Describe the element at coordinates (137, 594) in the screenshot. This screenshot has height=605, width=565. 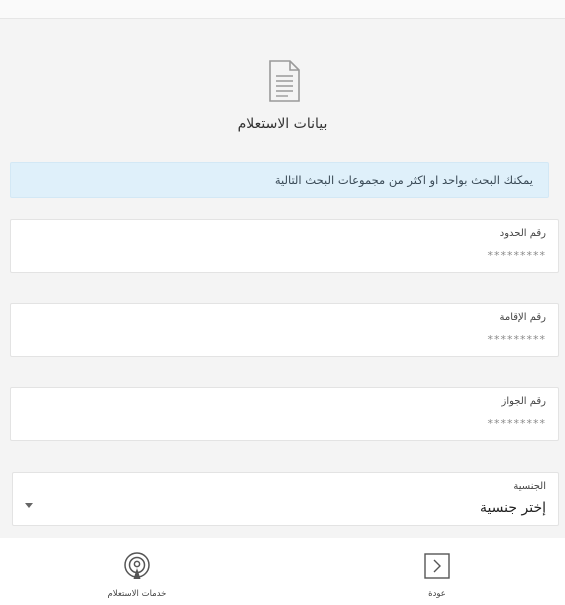
I see `nav-inquiry-services-label: خدمات الاستعلام` at that location.